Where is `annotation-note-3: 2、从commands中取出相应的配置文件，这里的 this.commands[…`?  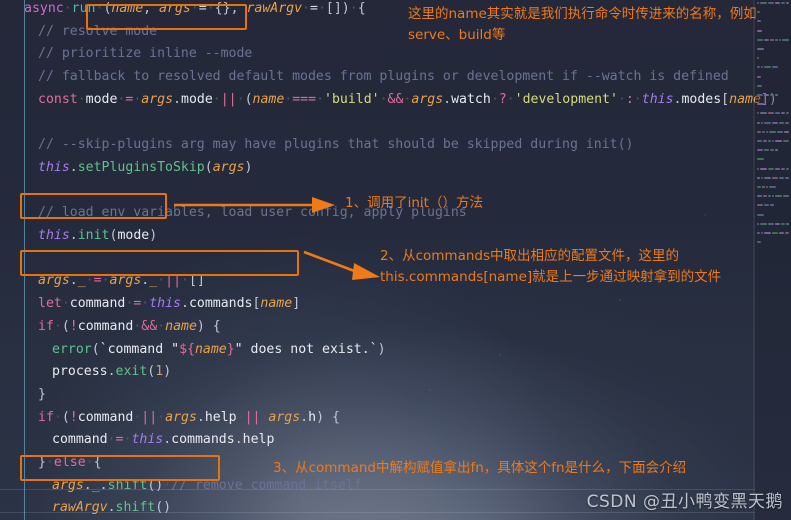
annotation-note-3: 2、从commands中取出相应的配置文件，这里的 this.commands[… is located at coordinates (551, 266).